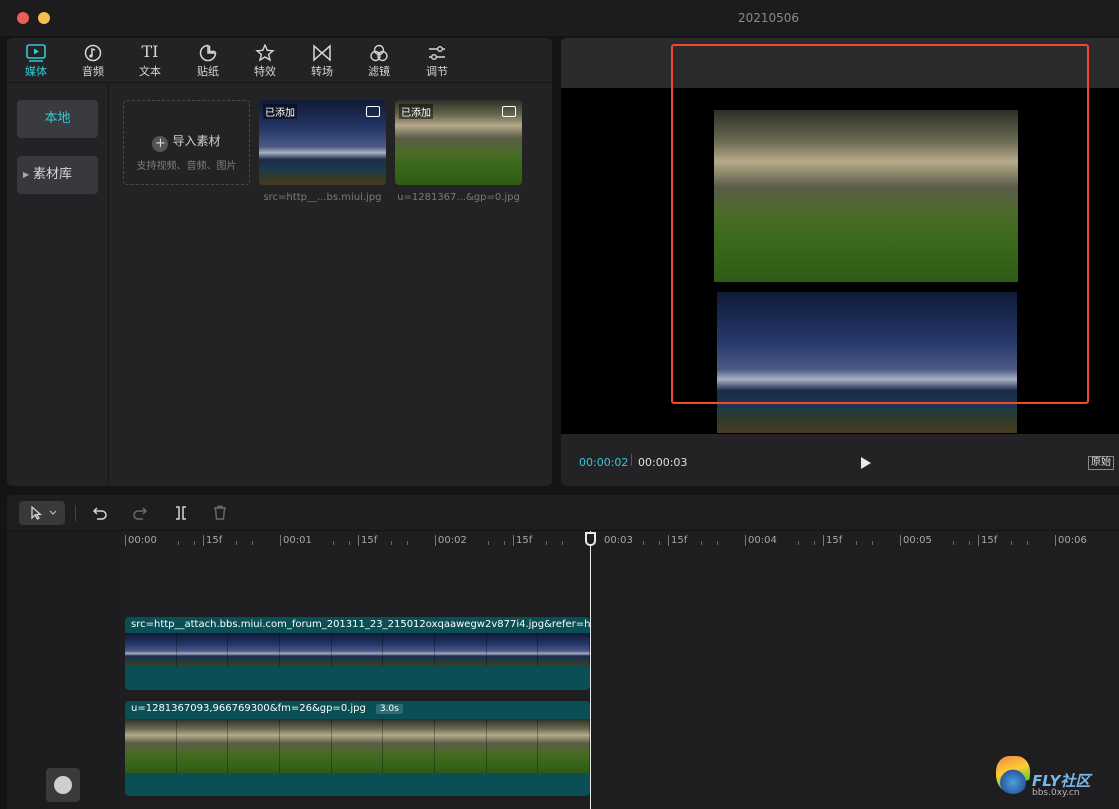 The image size is (1119, 809). What do you see at coordinates (150, 51) in the screenshot?
I see `text-icon: TI` at bounding box center [150, 51].